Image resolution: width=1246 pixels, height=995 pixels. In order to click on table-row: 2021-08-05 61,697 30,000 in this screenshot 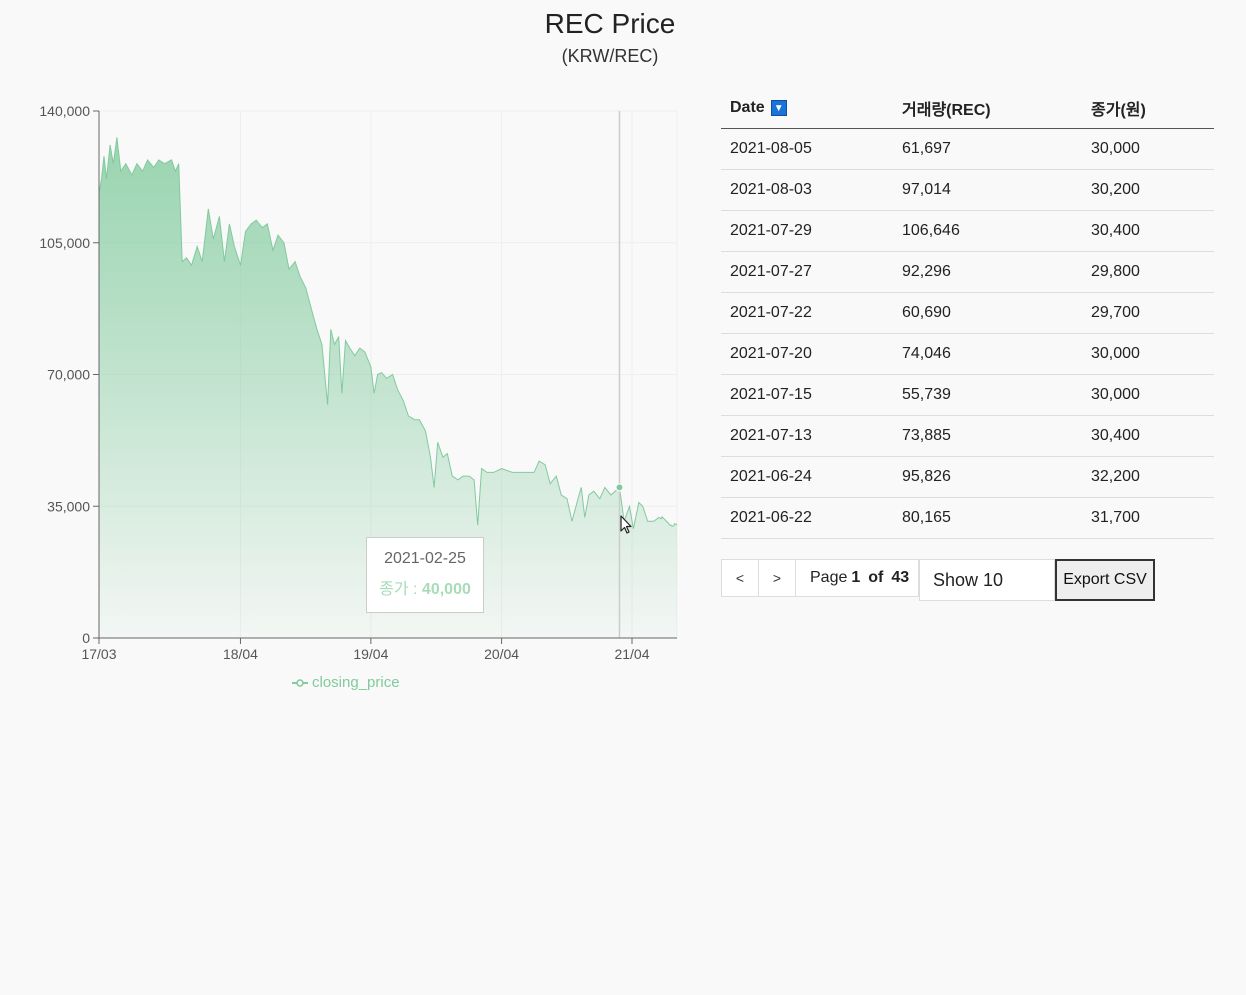, I will do `click(967, 149)`.